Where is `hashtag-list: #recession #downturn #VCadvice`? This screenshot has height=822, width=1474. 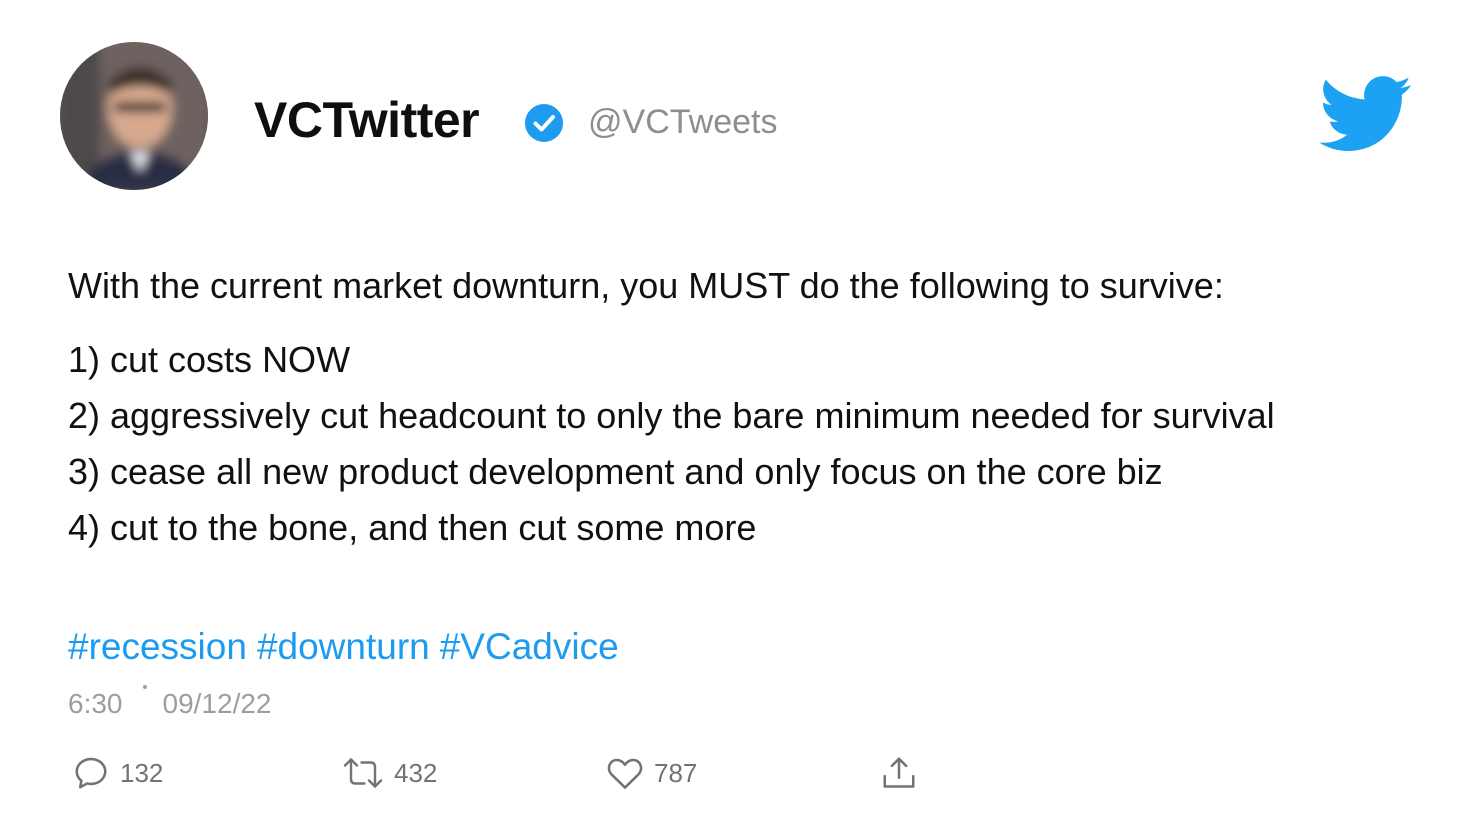
hashtag-list: #recession #downturn #VCadvice is located at coordinates (348, 647).